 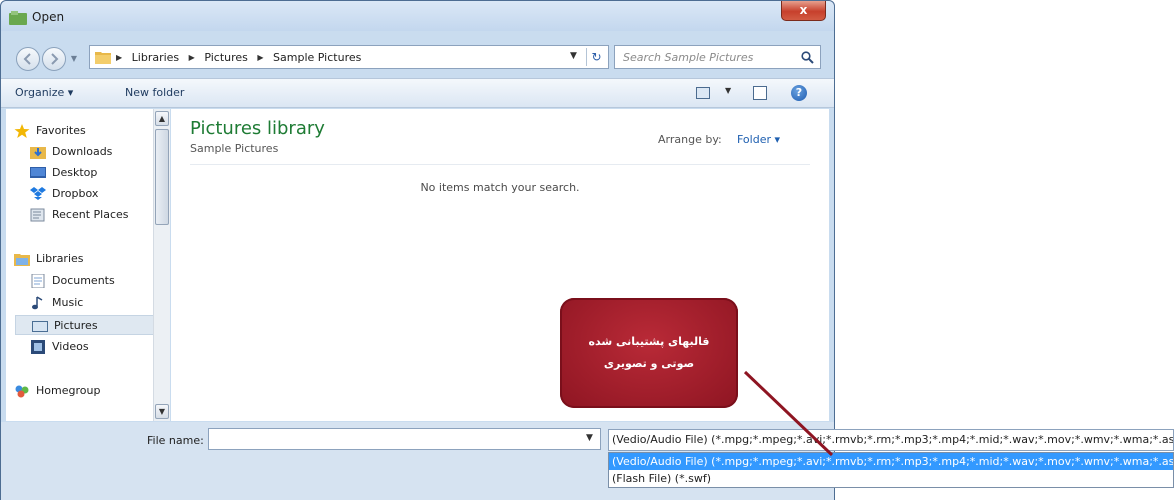 I want to click on arrange-by-label: Arrange by:, so click(x=690, y=139).